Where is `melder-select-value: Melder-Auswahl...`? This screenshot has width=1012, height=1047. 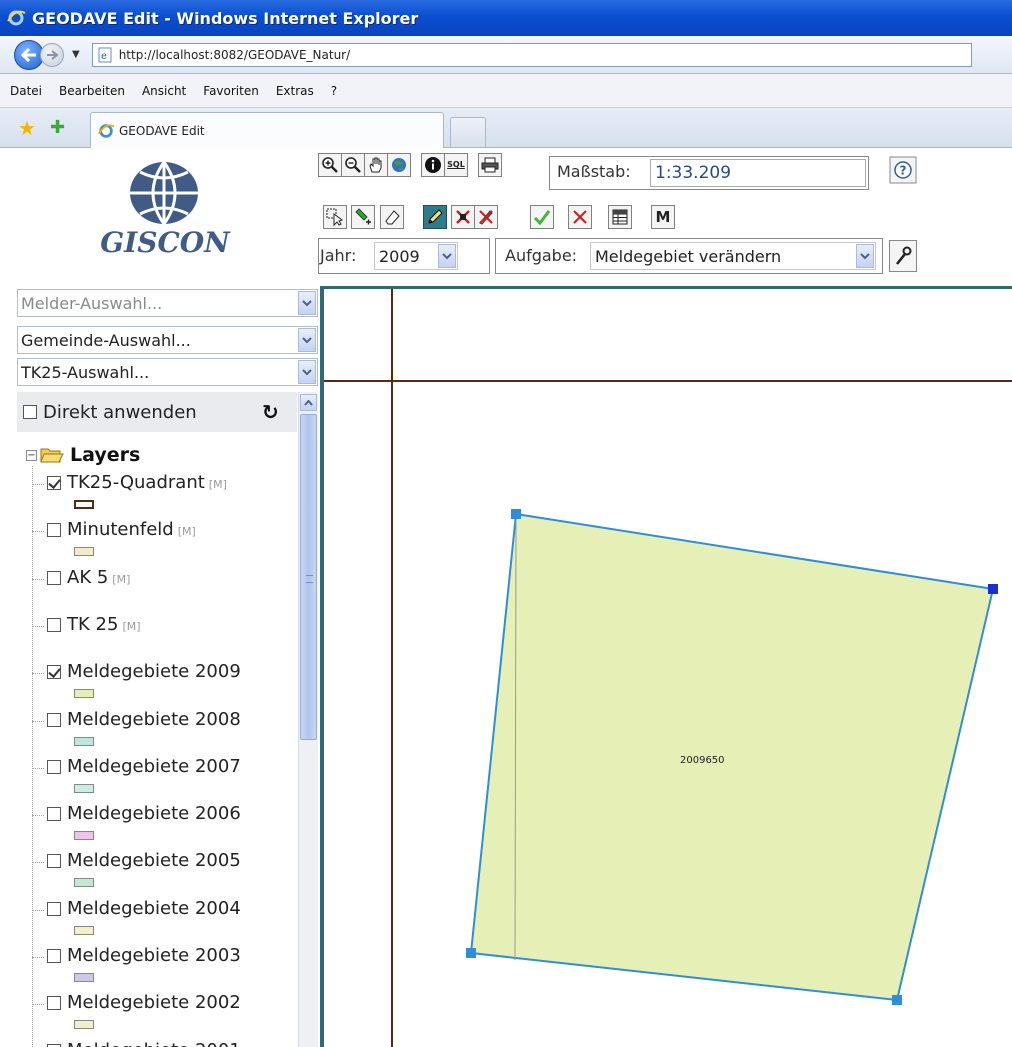
melder-select-value: Melder-Auswahl... is located at coordinates (92, 303).